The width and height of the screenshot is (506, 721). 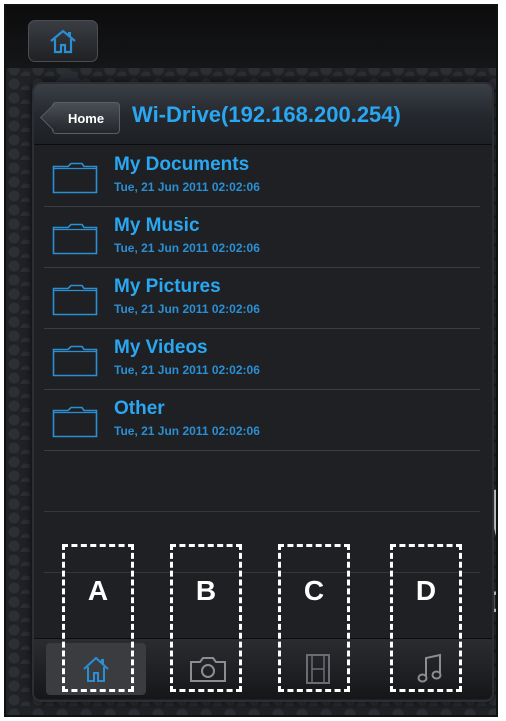 What do you see at coordinates (262, 237) in the screenshot?
I see `list-item: My Music Tue, 21 Jun 2011 02:02:06` at bounding box center [262, 237].